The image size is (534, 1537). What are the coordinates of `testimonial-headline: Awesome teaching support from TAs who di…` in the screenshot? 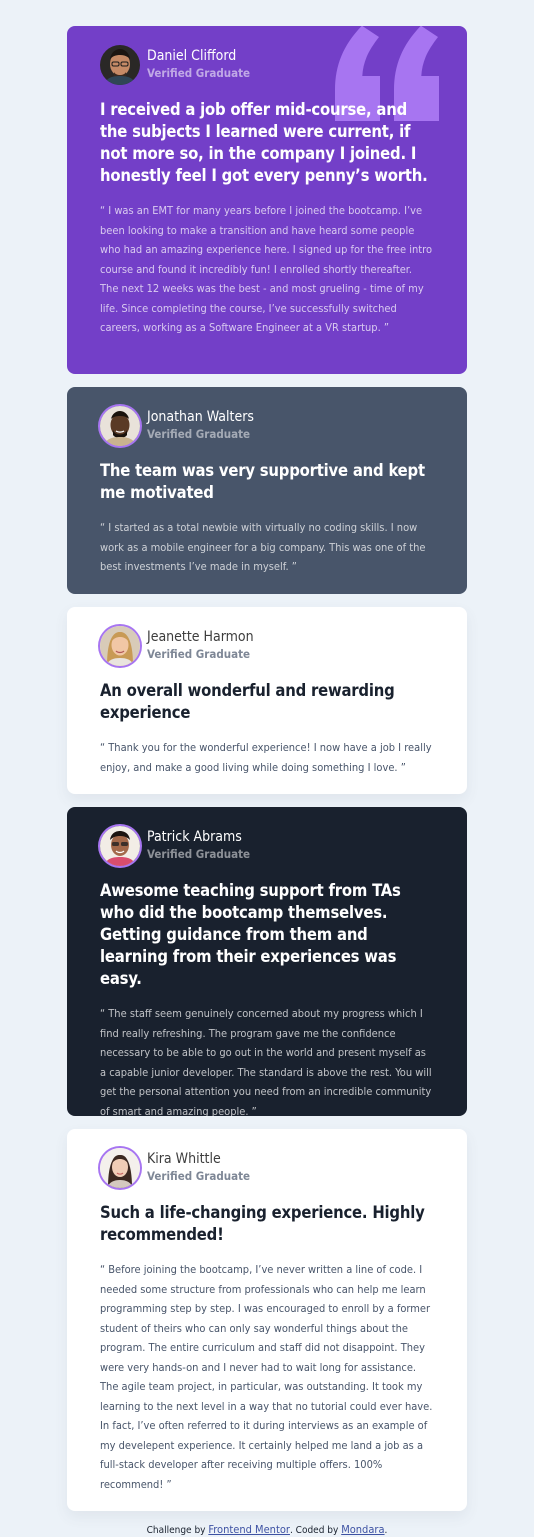 It's located at (250, 934).